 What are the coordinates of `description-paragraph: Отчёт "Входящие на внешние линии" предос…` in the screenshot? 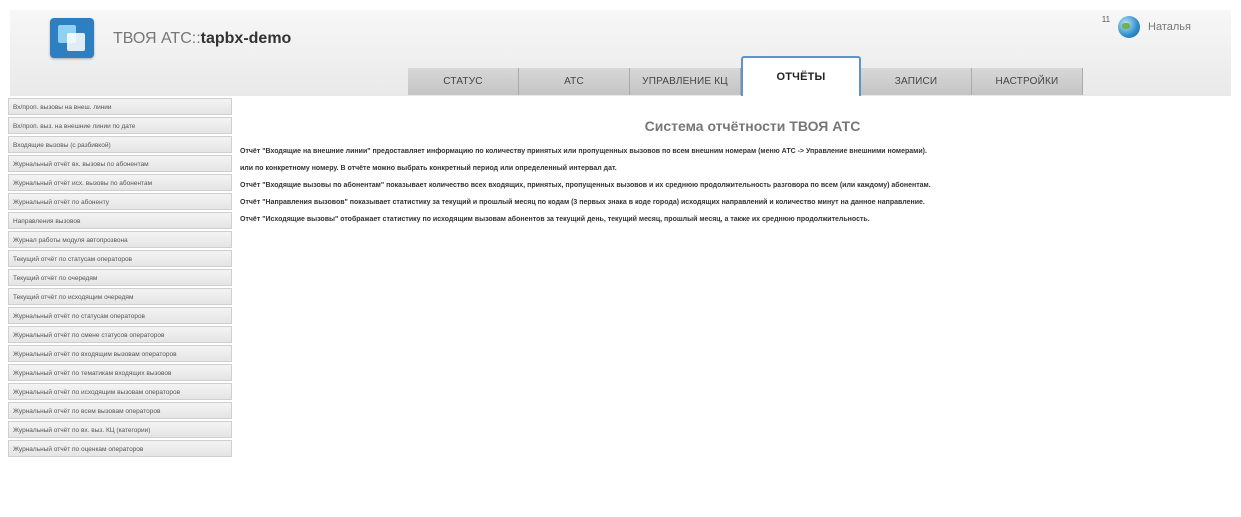 It's located at (583, 151).